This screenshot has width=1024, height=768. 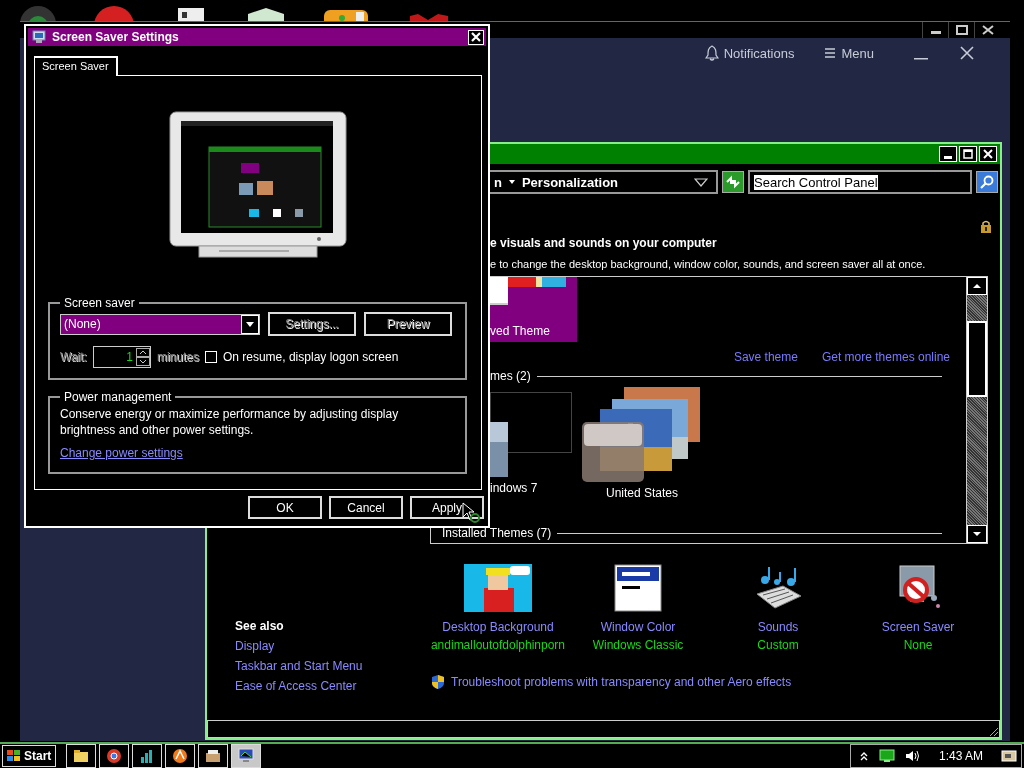 I want to click on notes-icon, so click(x=1009, y=756).